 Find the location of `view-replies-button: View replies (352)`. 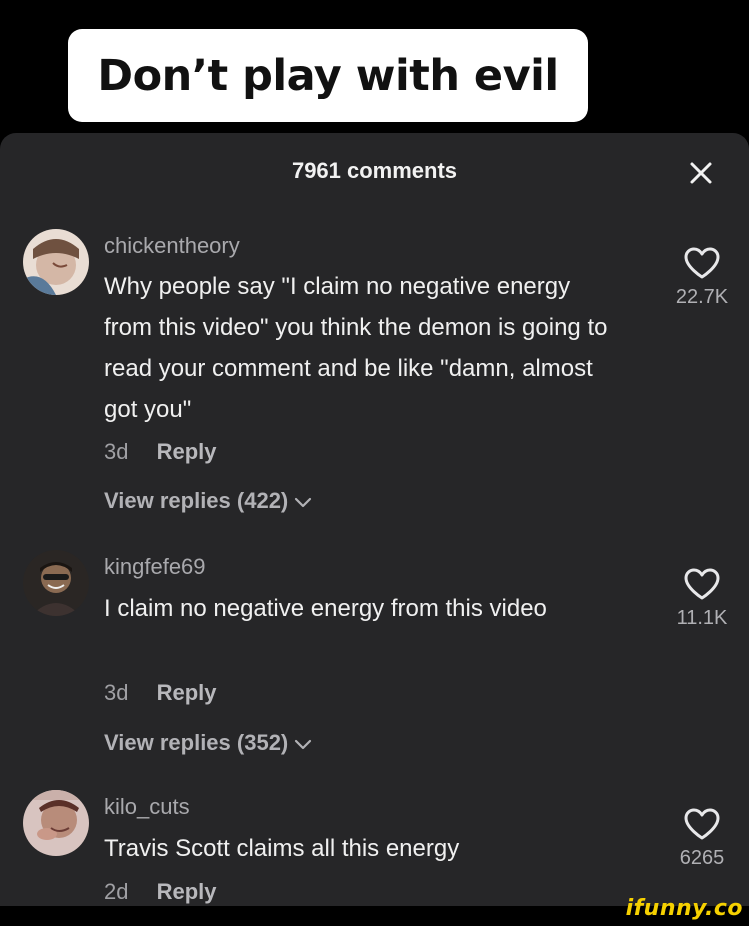

view-replies-button: View replies (352) is located at coordinates (208, 743).